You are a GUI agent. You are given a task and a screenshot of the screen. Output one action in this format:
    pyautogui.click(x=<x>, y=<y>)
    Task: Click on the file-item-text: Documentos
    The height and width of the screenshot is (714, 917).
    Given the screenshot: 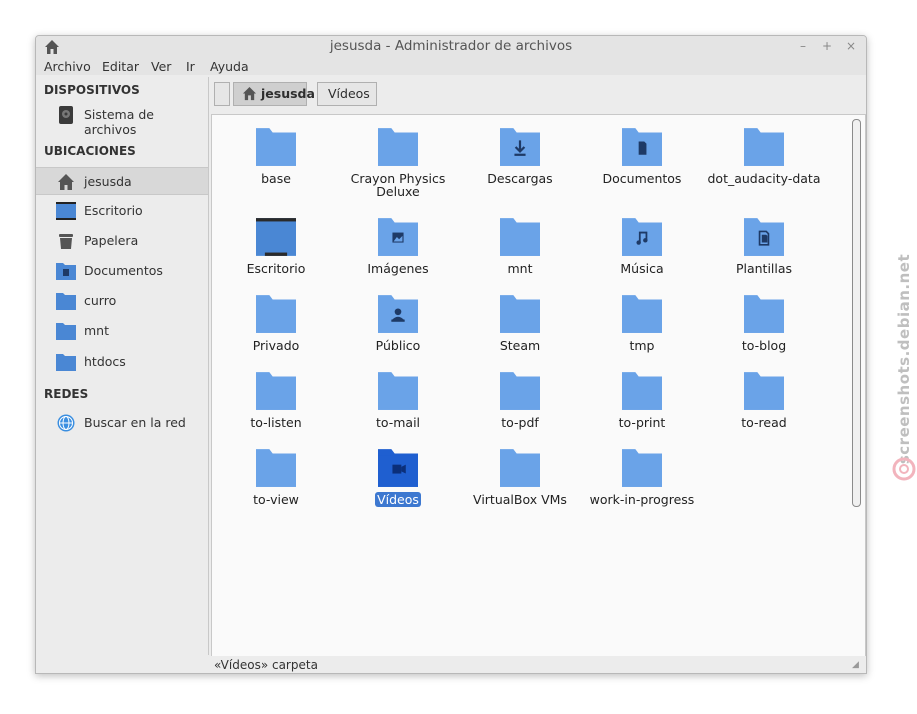 What is the action you would take?
    pyautogui.click(x=642, y=178)
    